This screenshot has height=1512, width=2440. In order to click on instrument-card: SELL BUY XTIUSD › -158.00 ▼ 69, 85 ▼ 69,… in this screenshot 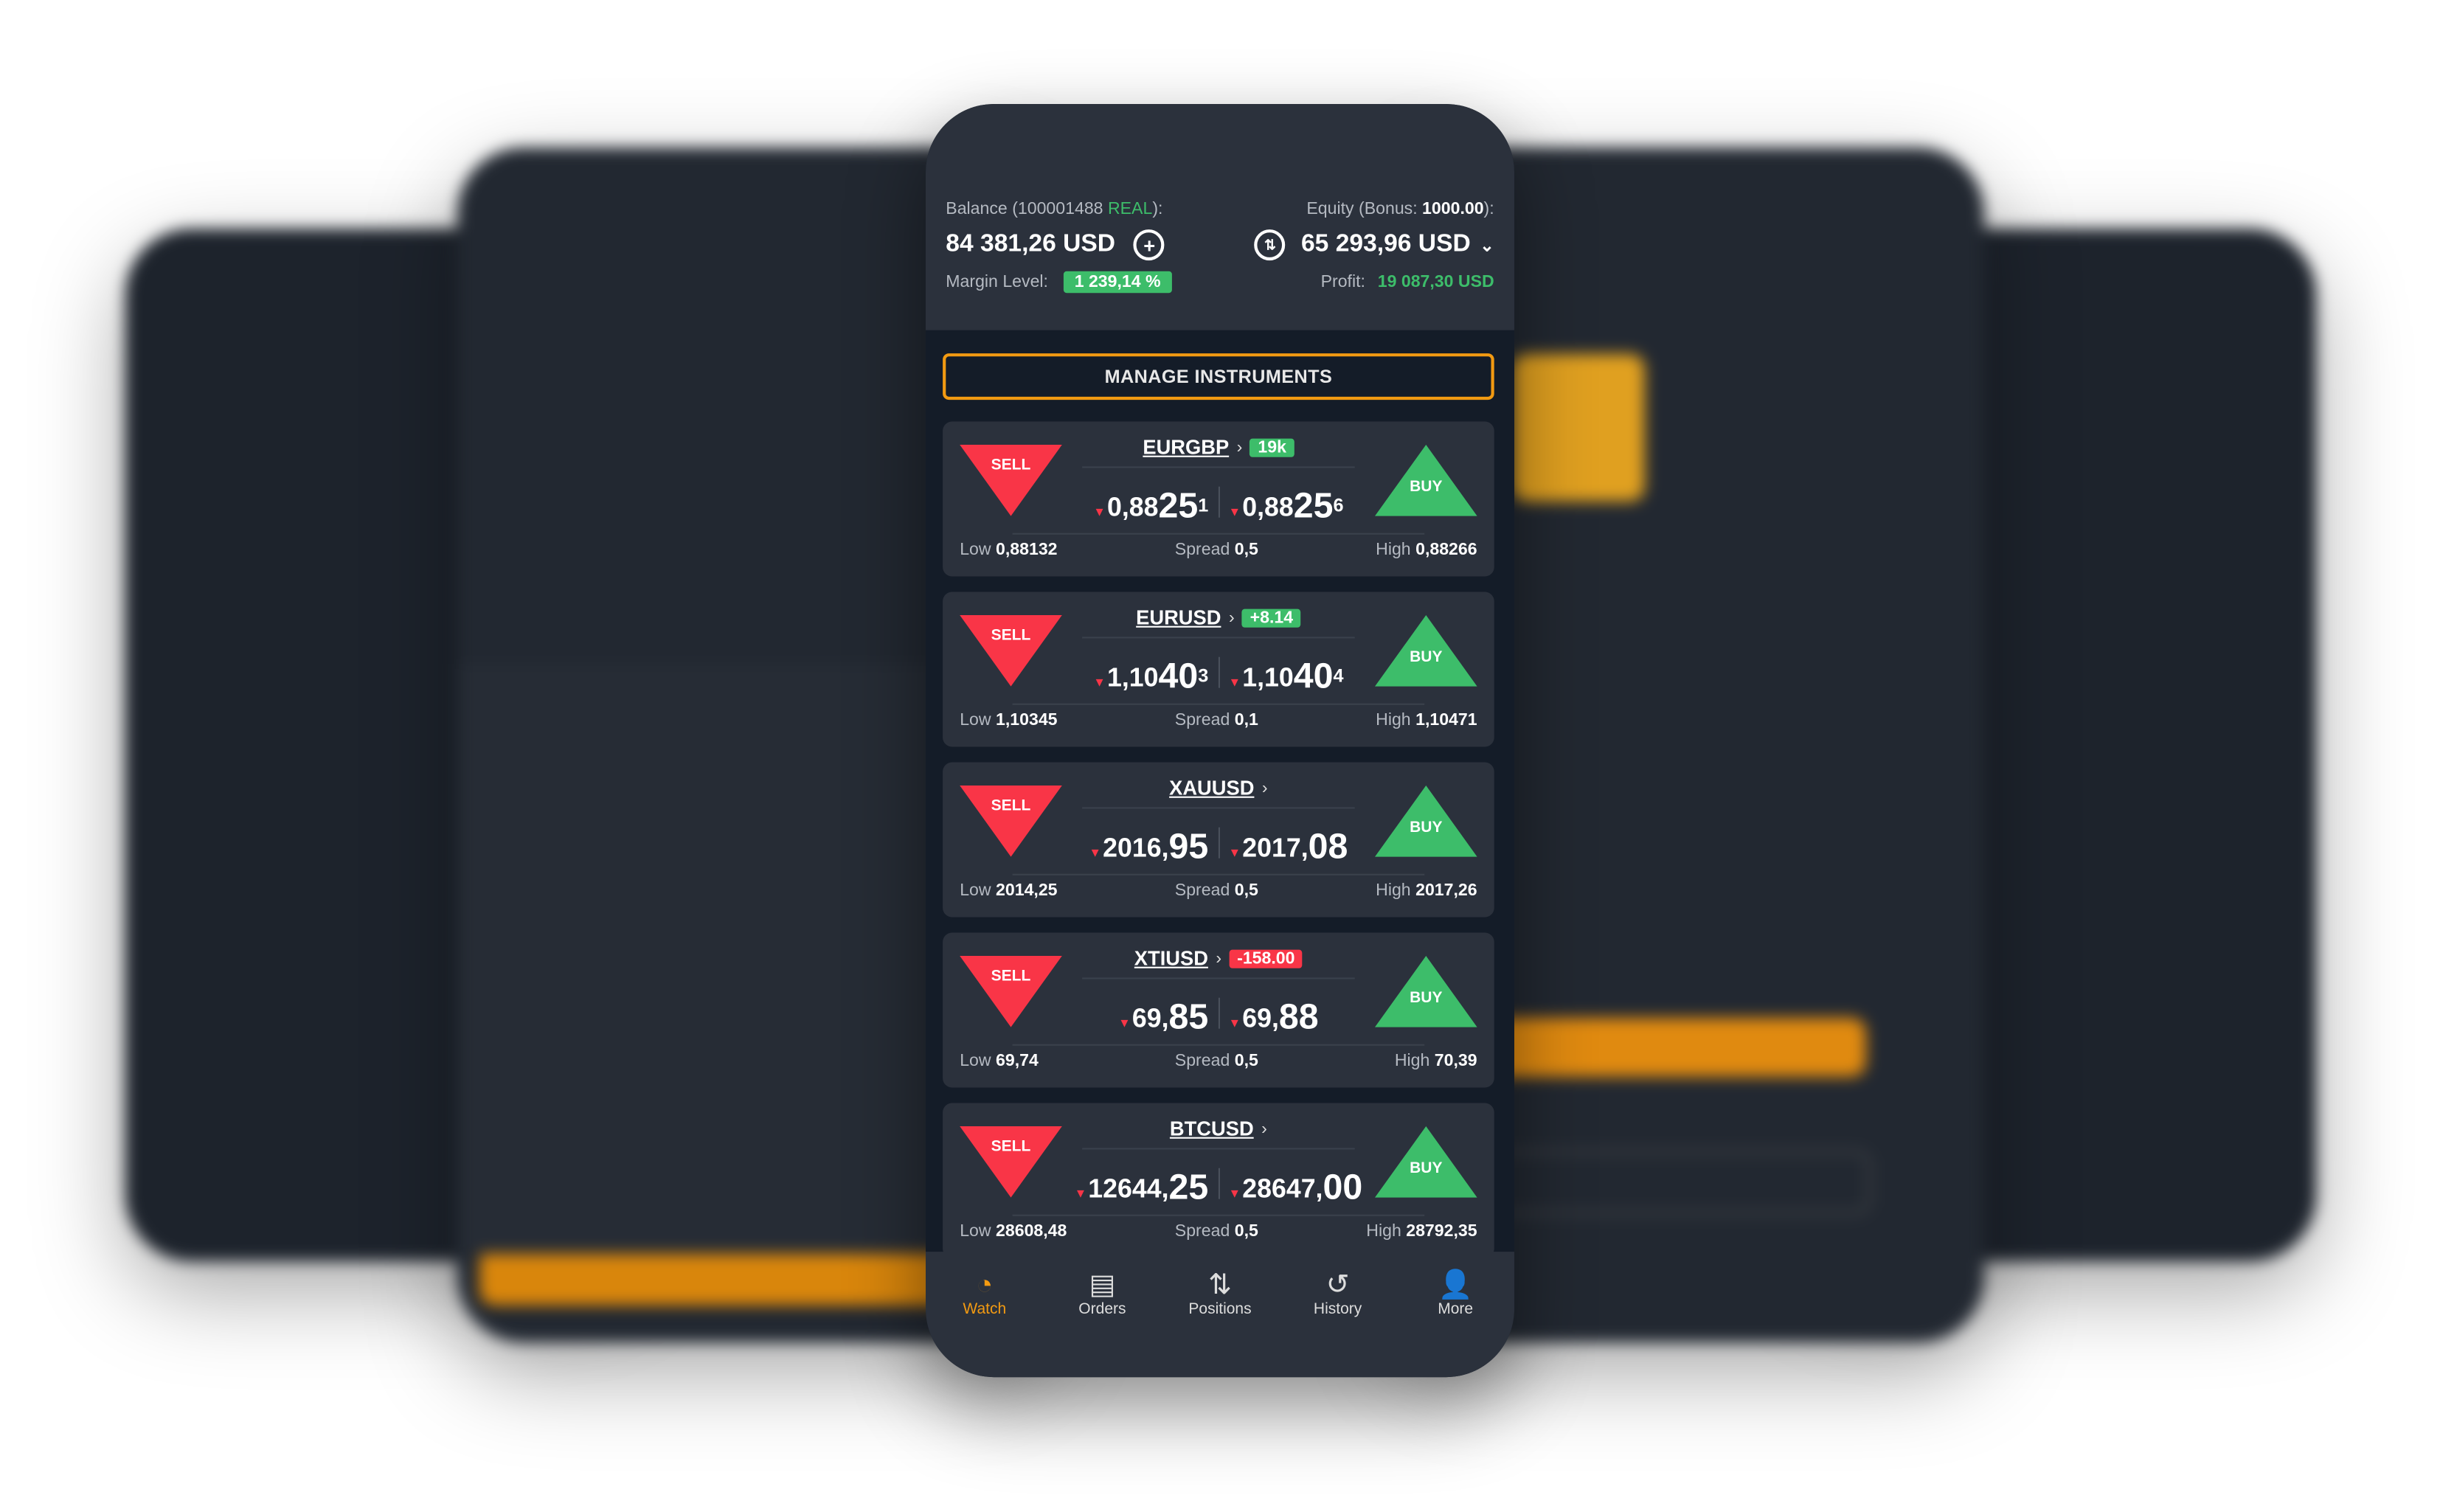, I will do `click(1218, 1010)`.